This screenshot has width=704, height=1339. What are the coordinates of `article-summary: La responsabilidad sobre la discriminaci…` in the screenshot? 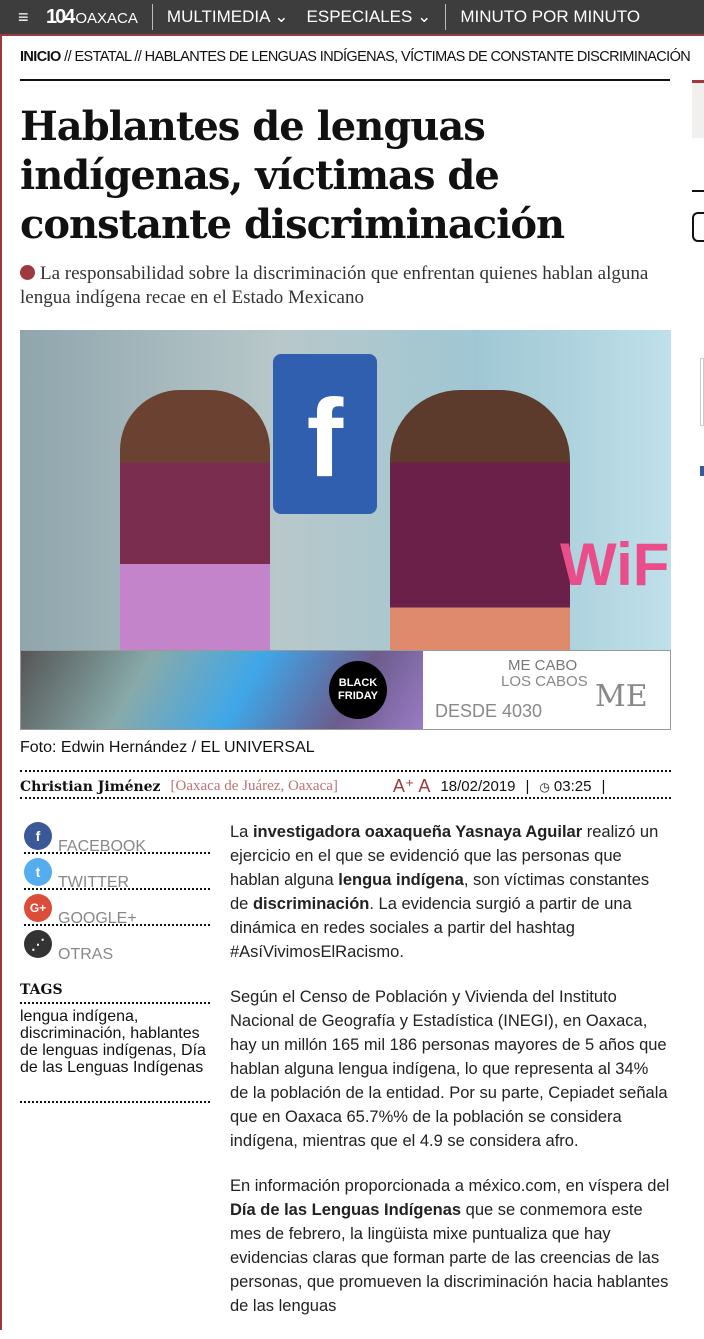 It's located at (334, 285).